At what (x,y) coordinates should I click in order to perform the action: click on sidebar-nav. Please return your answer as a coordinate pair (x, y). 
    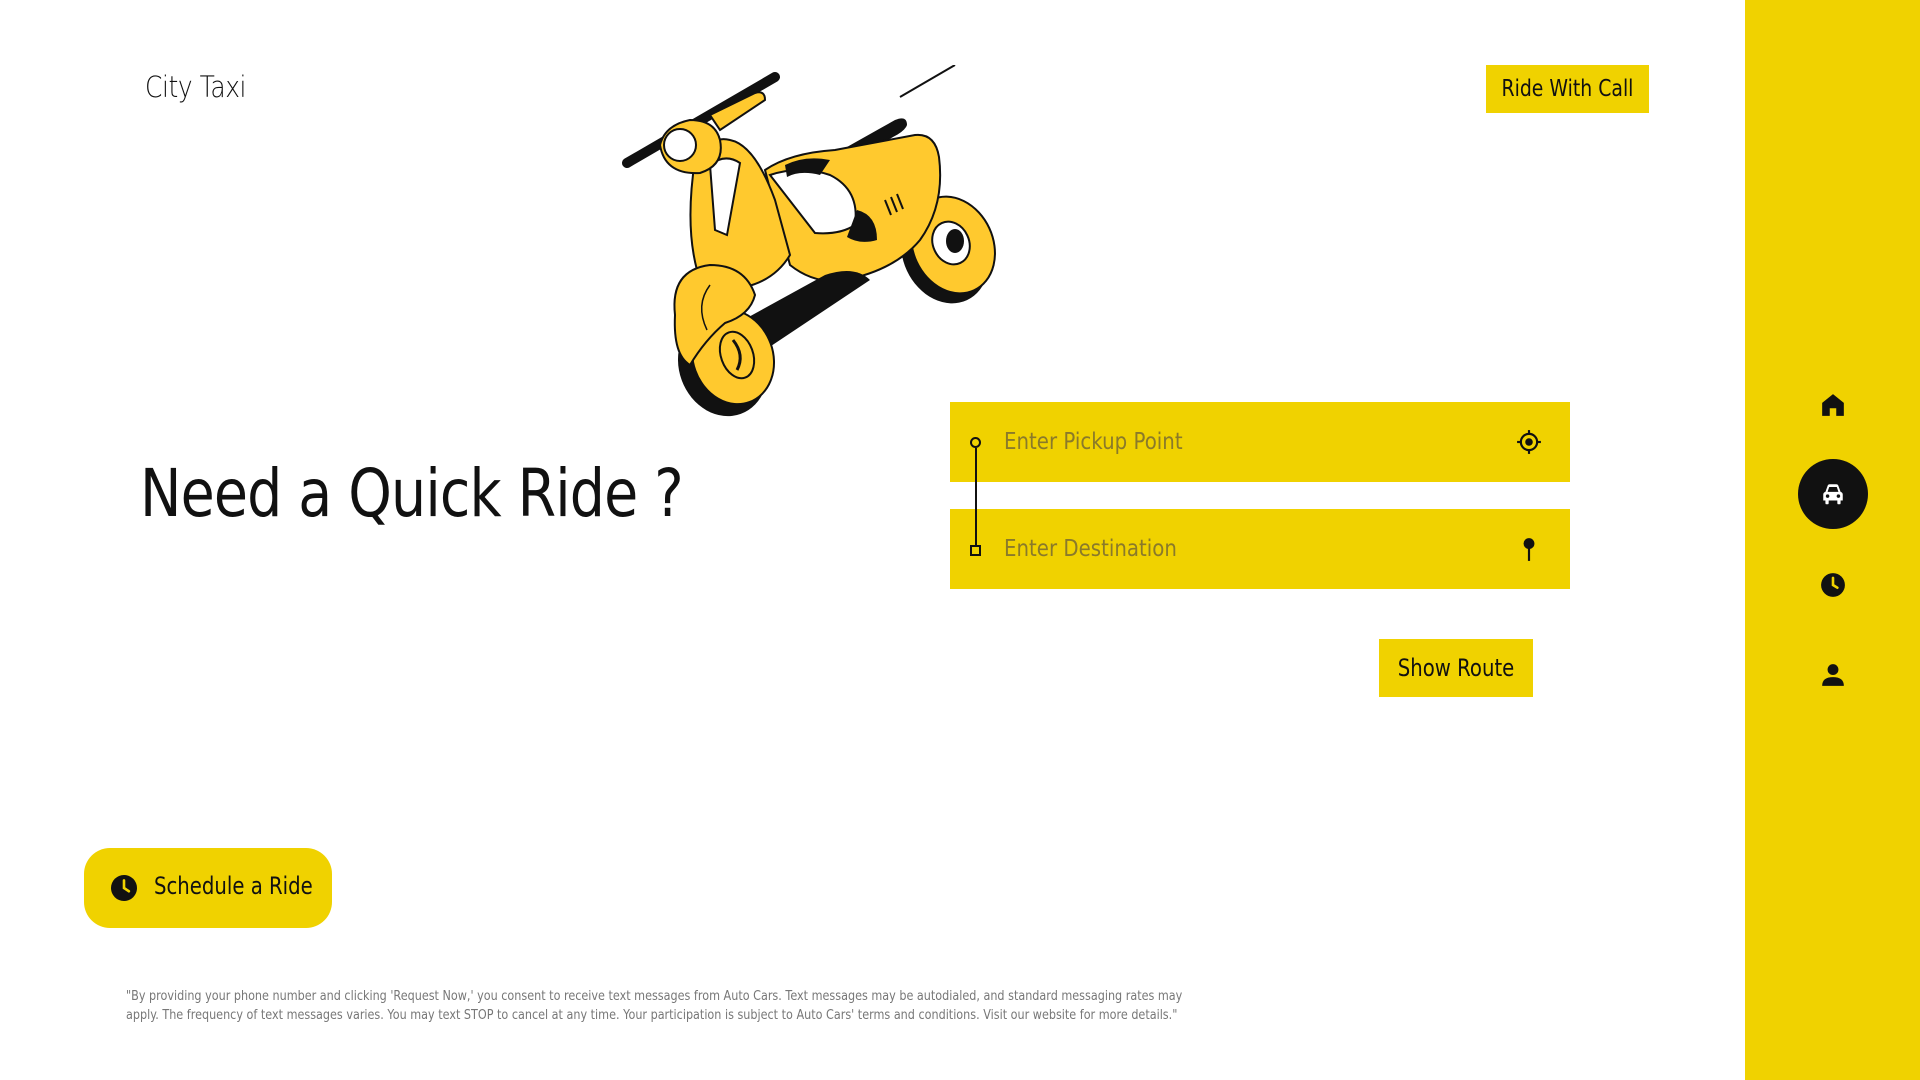
    Looking at the image, I should click on (1832, 540).